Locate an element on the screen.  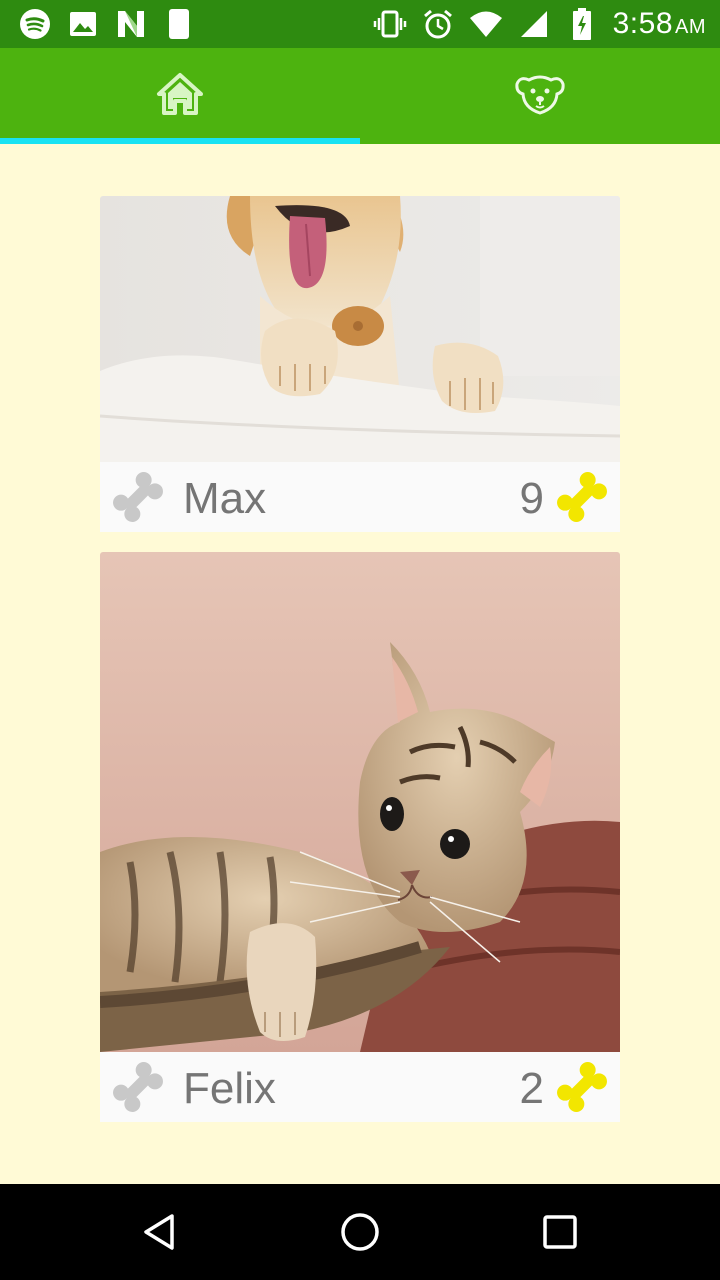
app-bar is located at coordinates (360, 96).